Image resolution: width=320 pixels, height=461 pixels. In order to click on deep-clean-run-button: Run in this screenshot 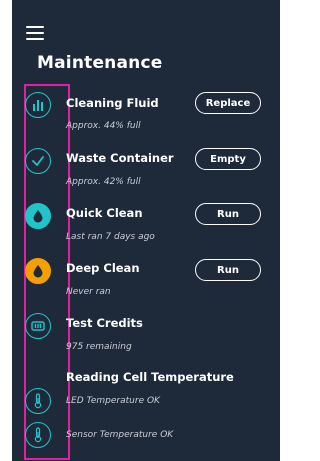, I will do `click(228, 270)`.